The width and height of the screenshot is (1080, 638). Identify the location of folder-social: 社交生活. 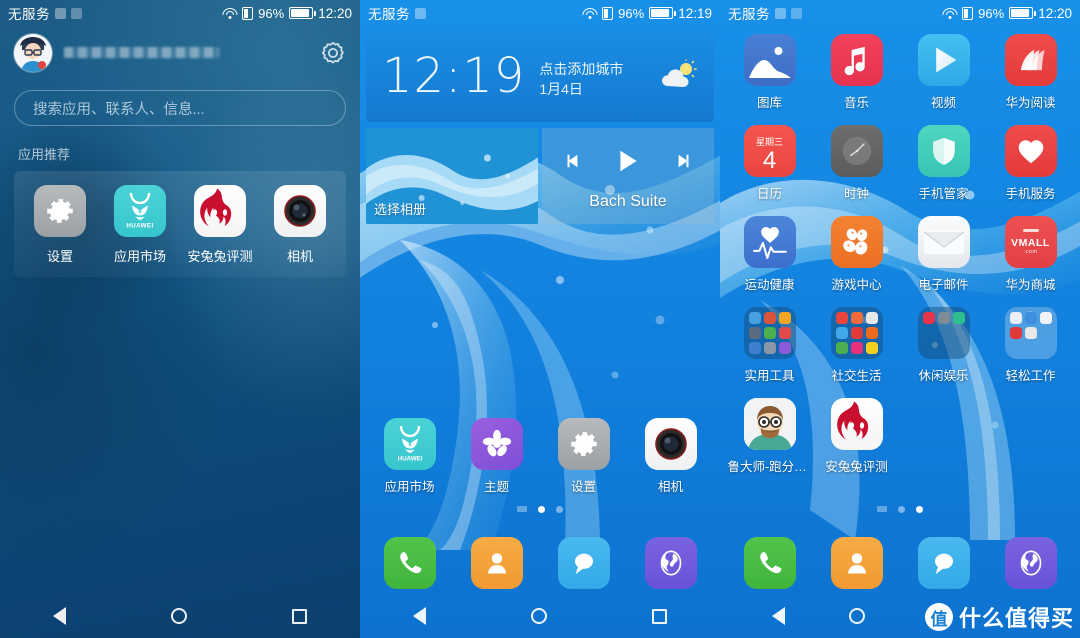
(856, 345).